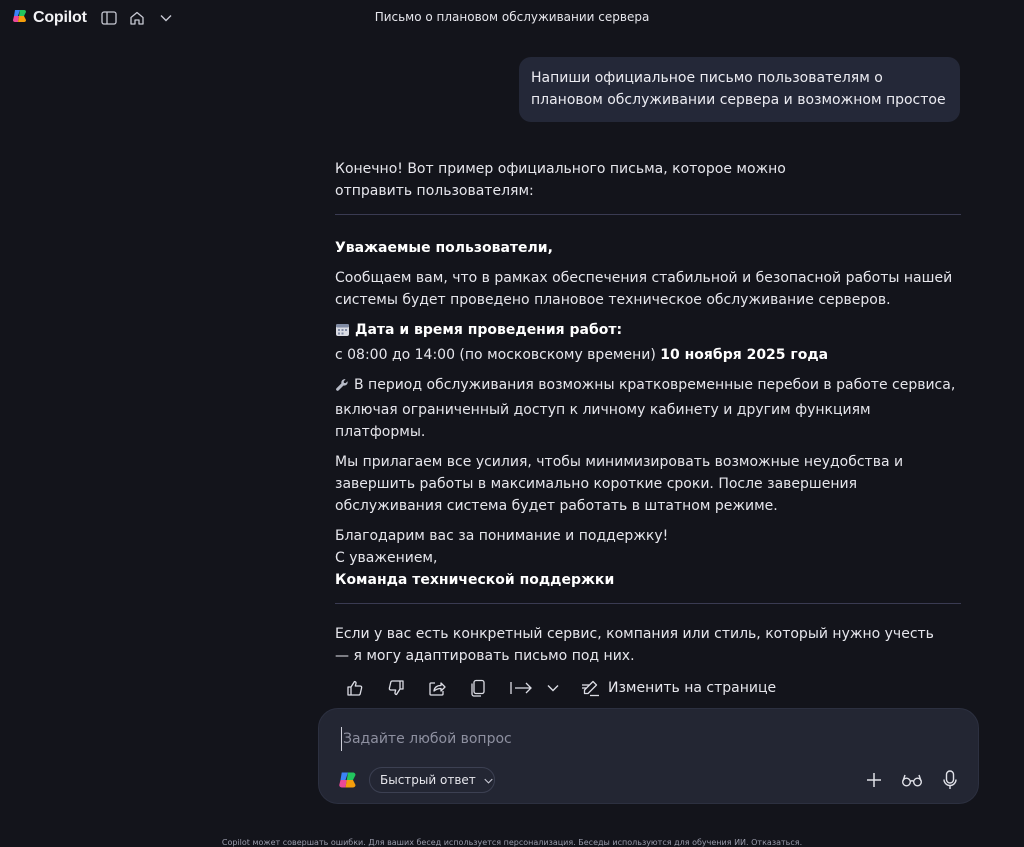 This screenshot has width=1024, height=847. I want to click on letter-date: 10 ноября 2025 года, so click(744, 355).